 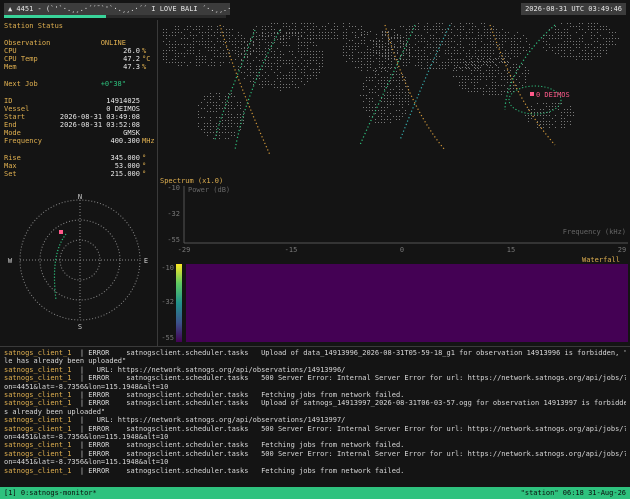 What do you see at coordinates (50, 493) in the screenshot?
I see `tmux-window-tab: [1] 0:satnogs-monitor*` at bounding box center [50, 493].